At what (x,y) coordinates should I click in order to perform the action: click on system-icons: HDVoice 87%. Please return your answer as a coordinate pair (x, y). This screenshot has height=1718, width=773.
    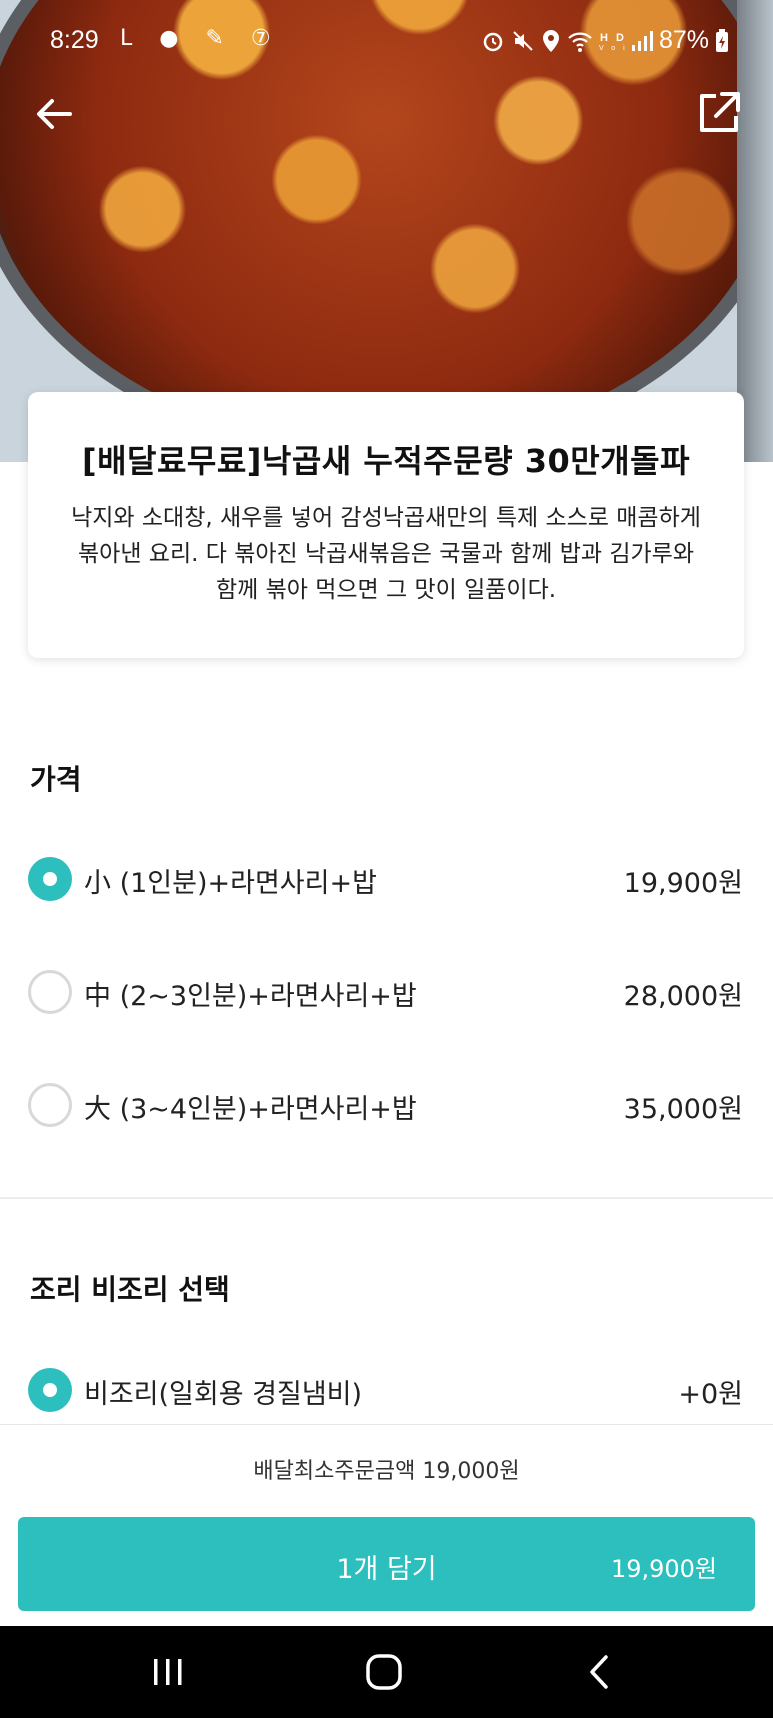
    Looking at the image, I should click on (605, 40).